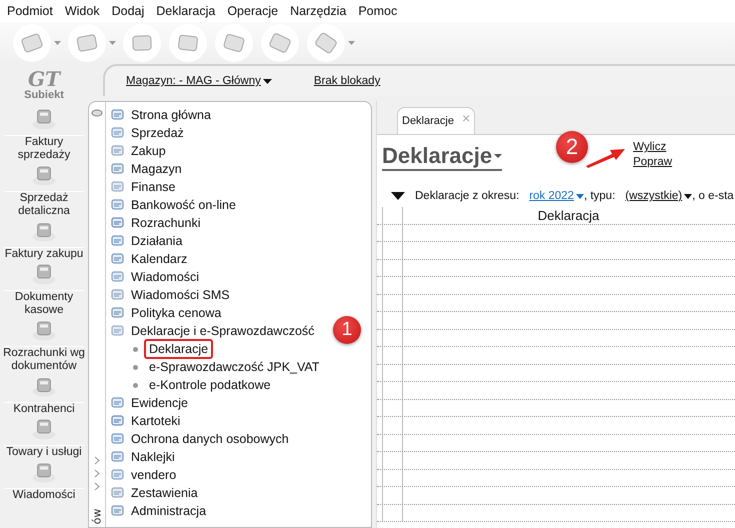 This screenshot has width=735, height=528. What do you see at coordinates (442, 157) in the screenshot?
I see `view-title: Deklaracje` at bounding box center [442, 157].